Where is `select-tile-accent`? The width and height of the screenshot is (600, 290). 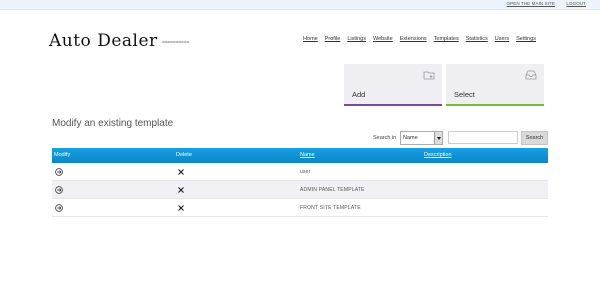 select-tile-accent is located at coordinates (495, 105).